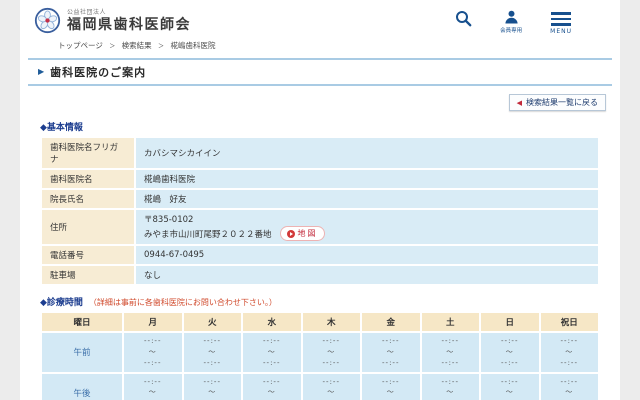 The height and width of the screenshot is (400, 640). I want to click on hours-row-label: 午前, so click(82, 352).